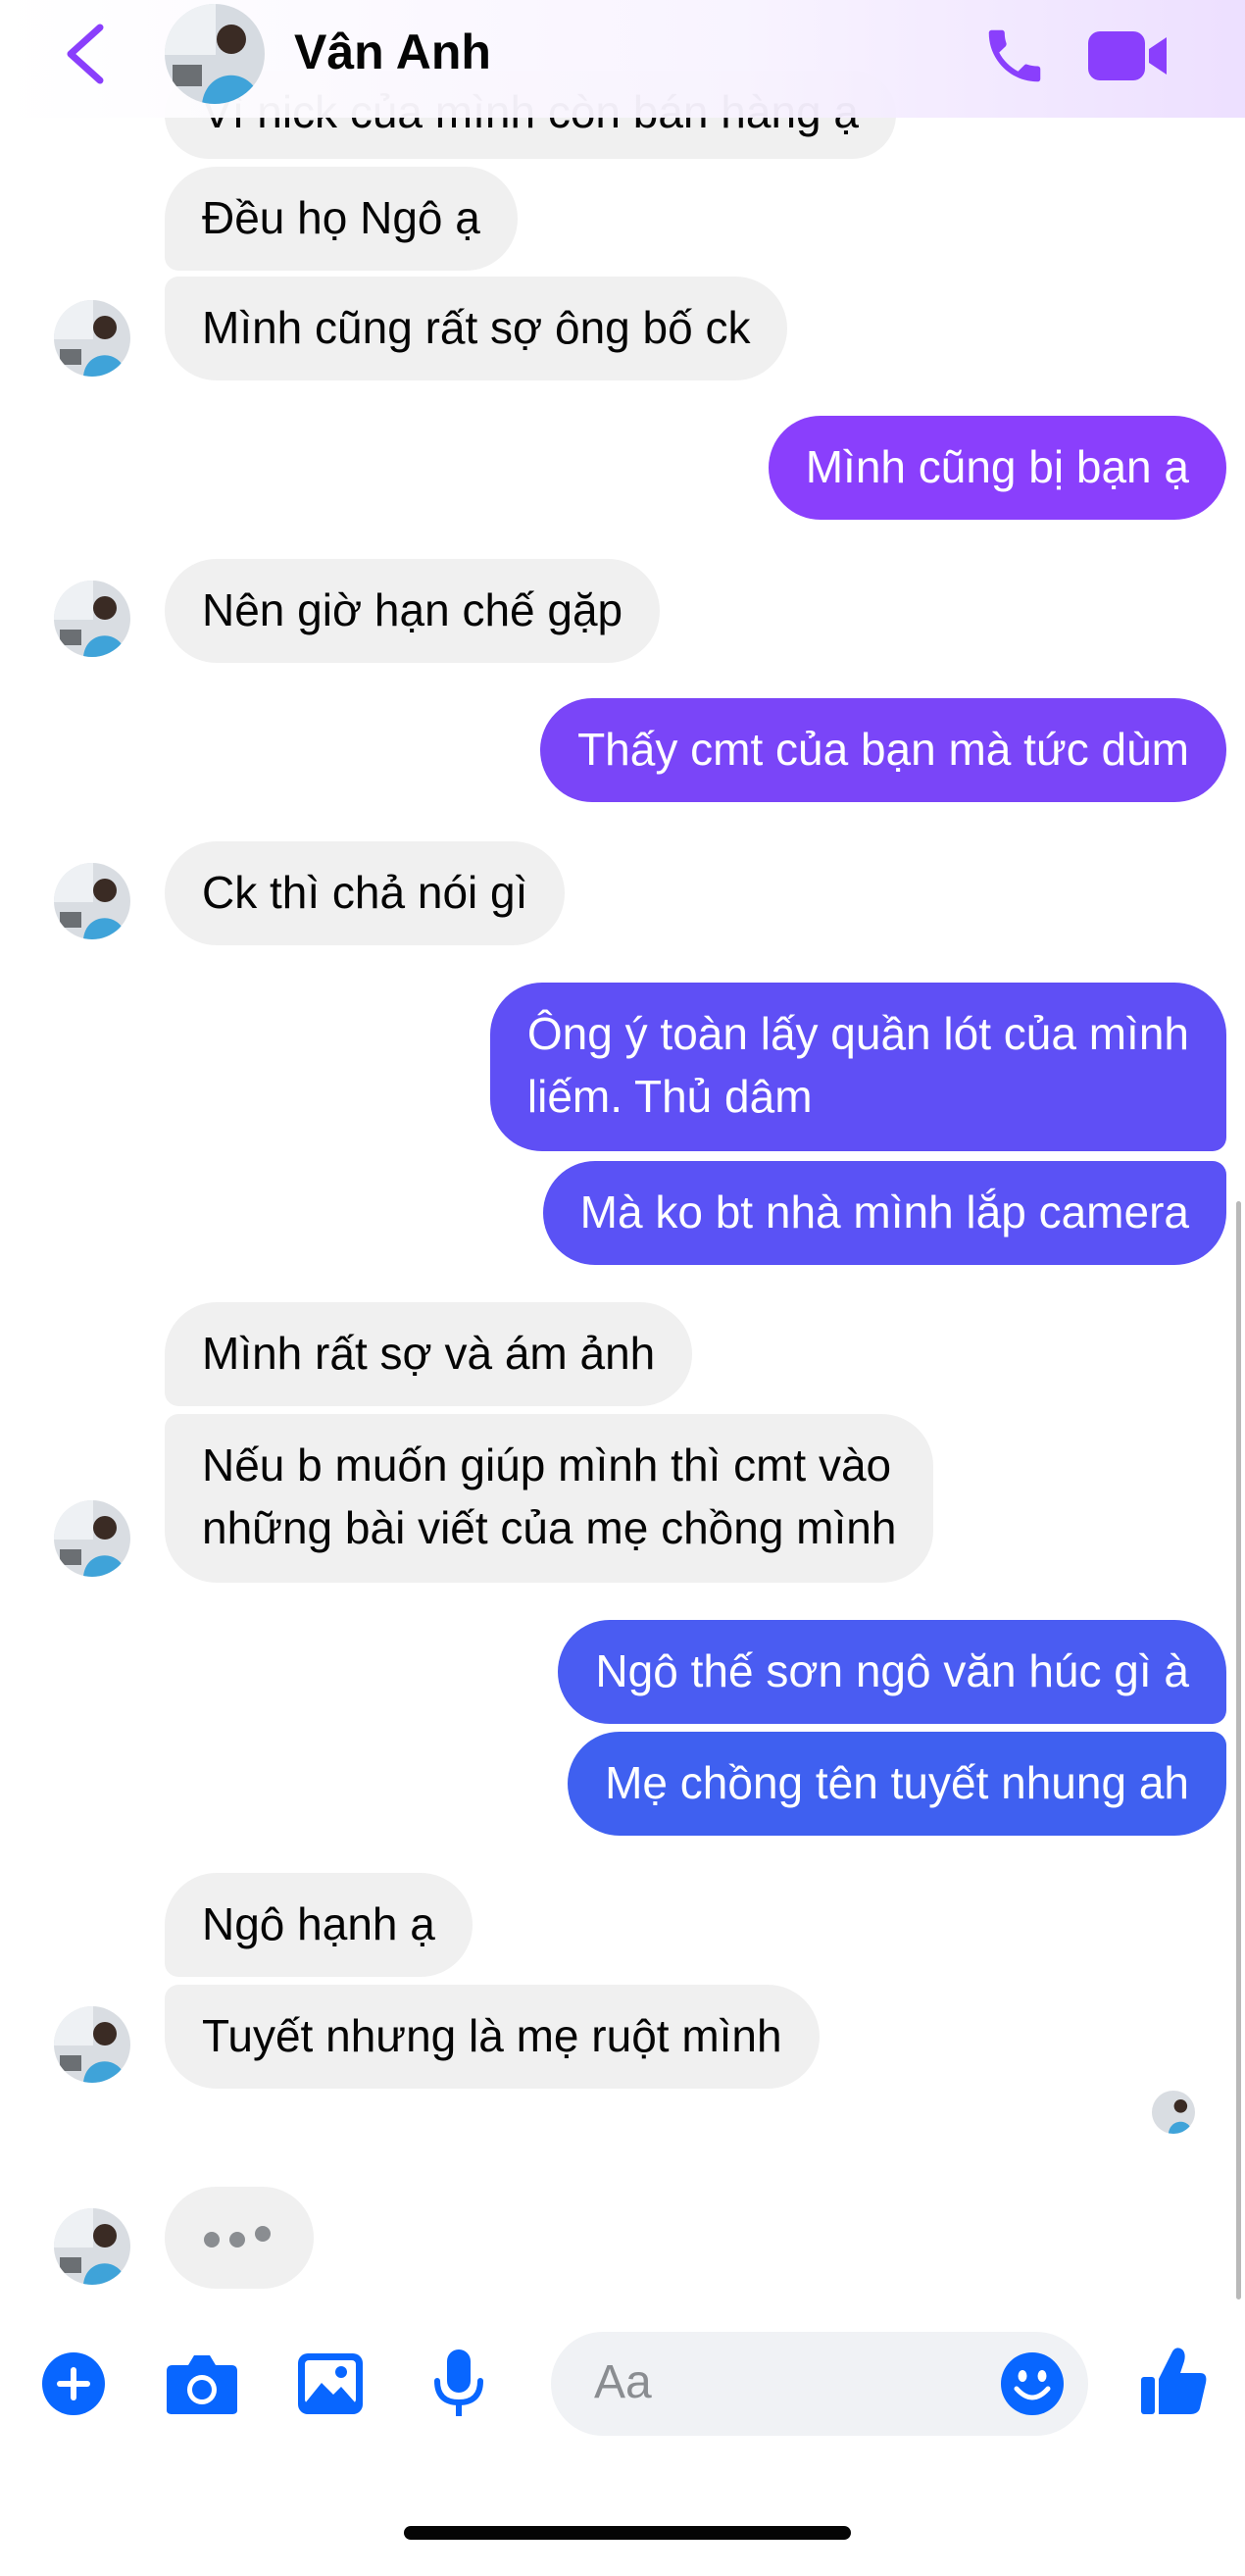 This screenshot has height=2576, width=1245. Describe the element at coordinates (392, 52) in the screenshot. I see `contact-name: Vân Anh` at that location.